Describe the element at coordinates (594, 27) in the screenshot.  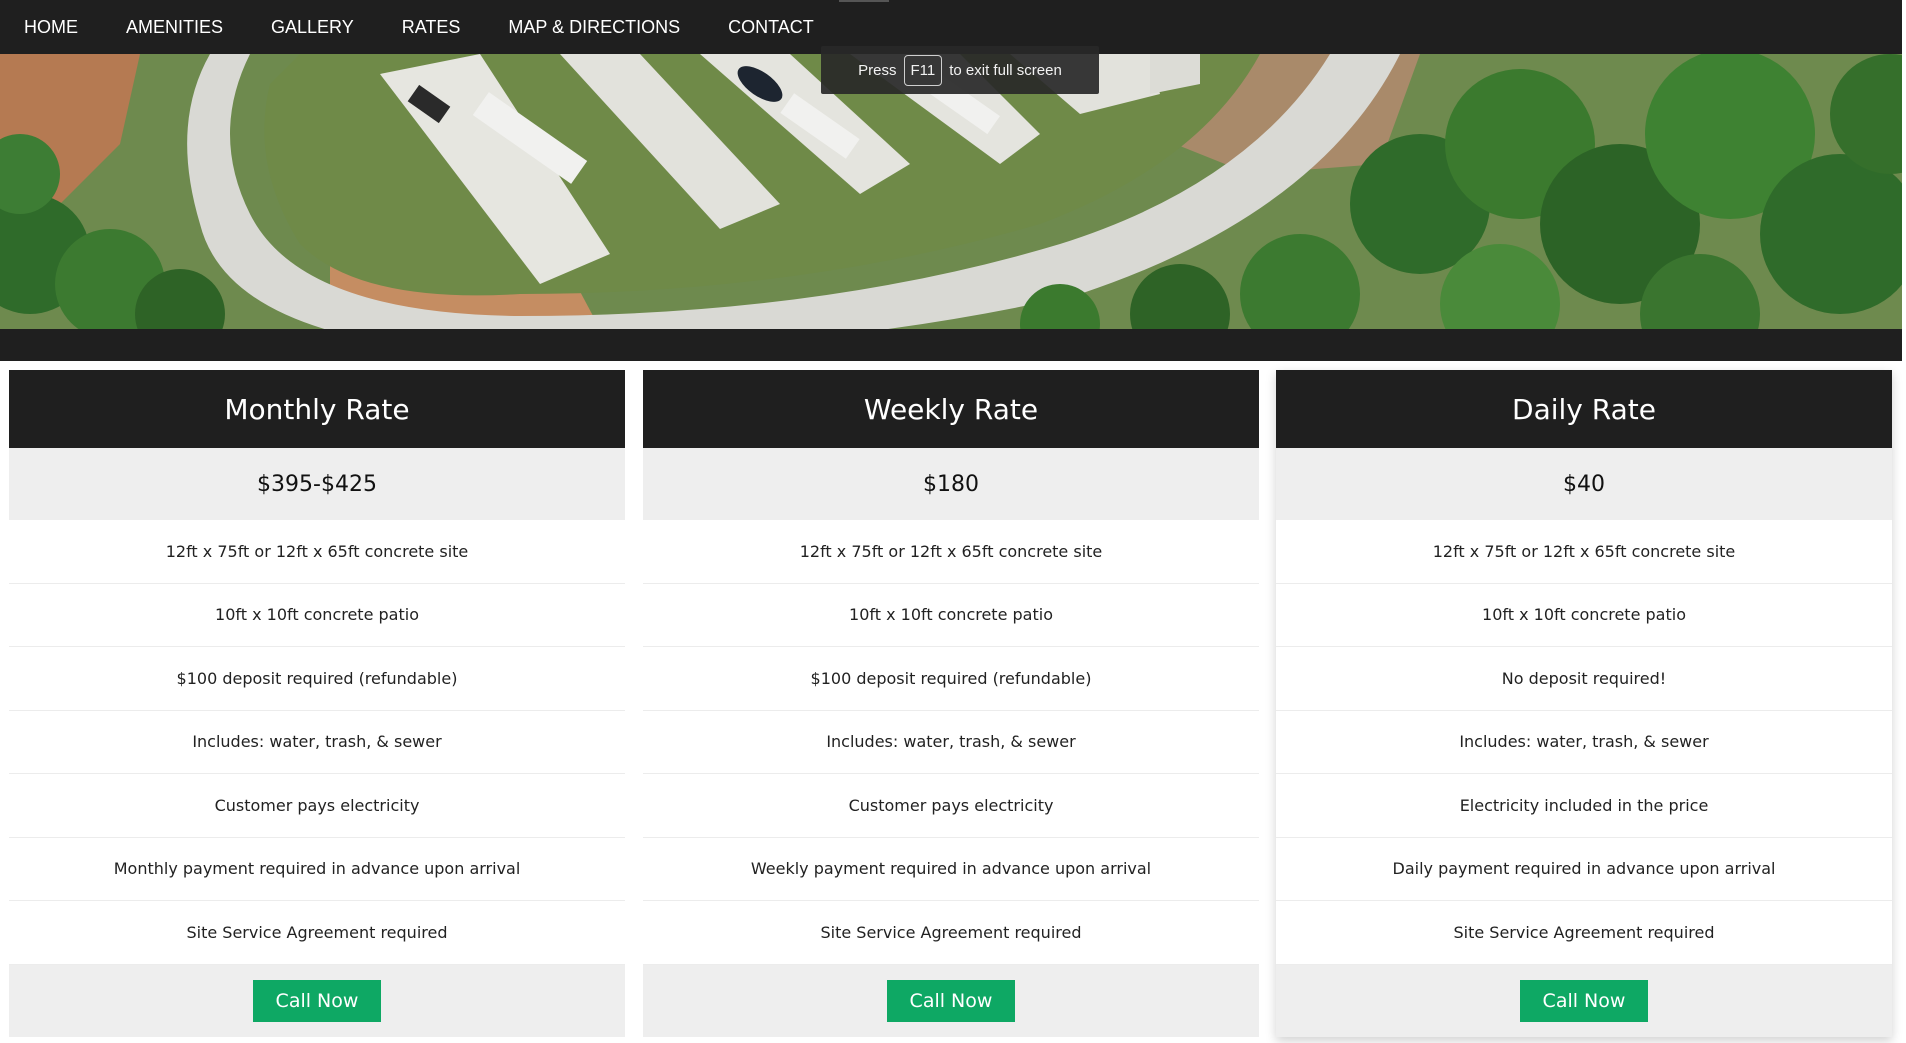
I see `nav-item-map-directions: MAP & DIRECTIONS` at that location.